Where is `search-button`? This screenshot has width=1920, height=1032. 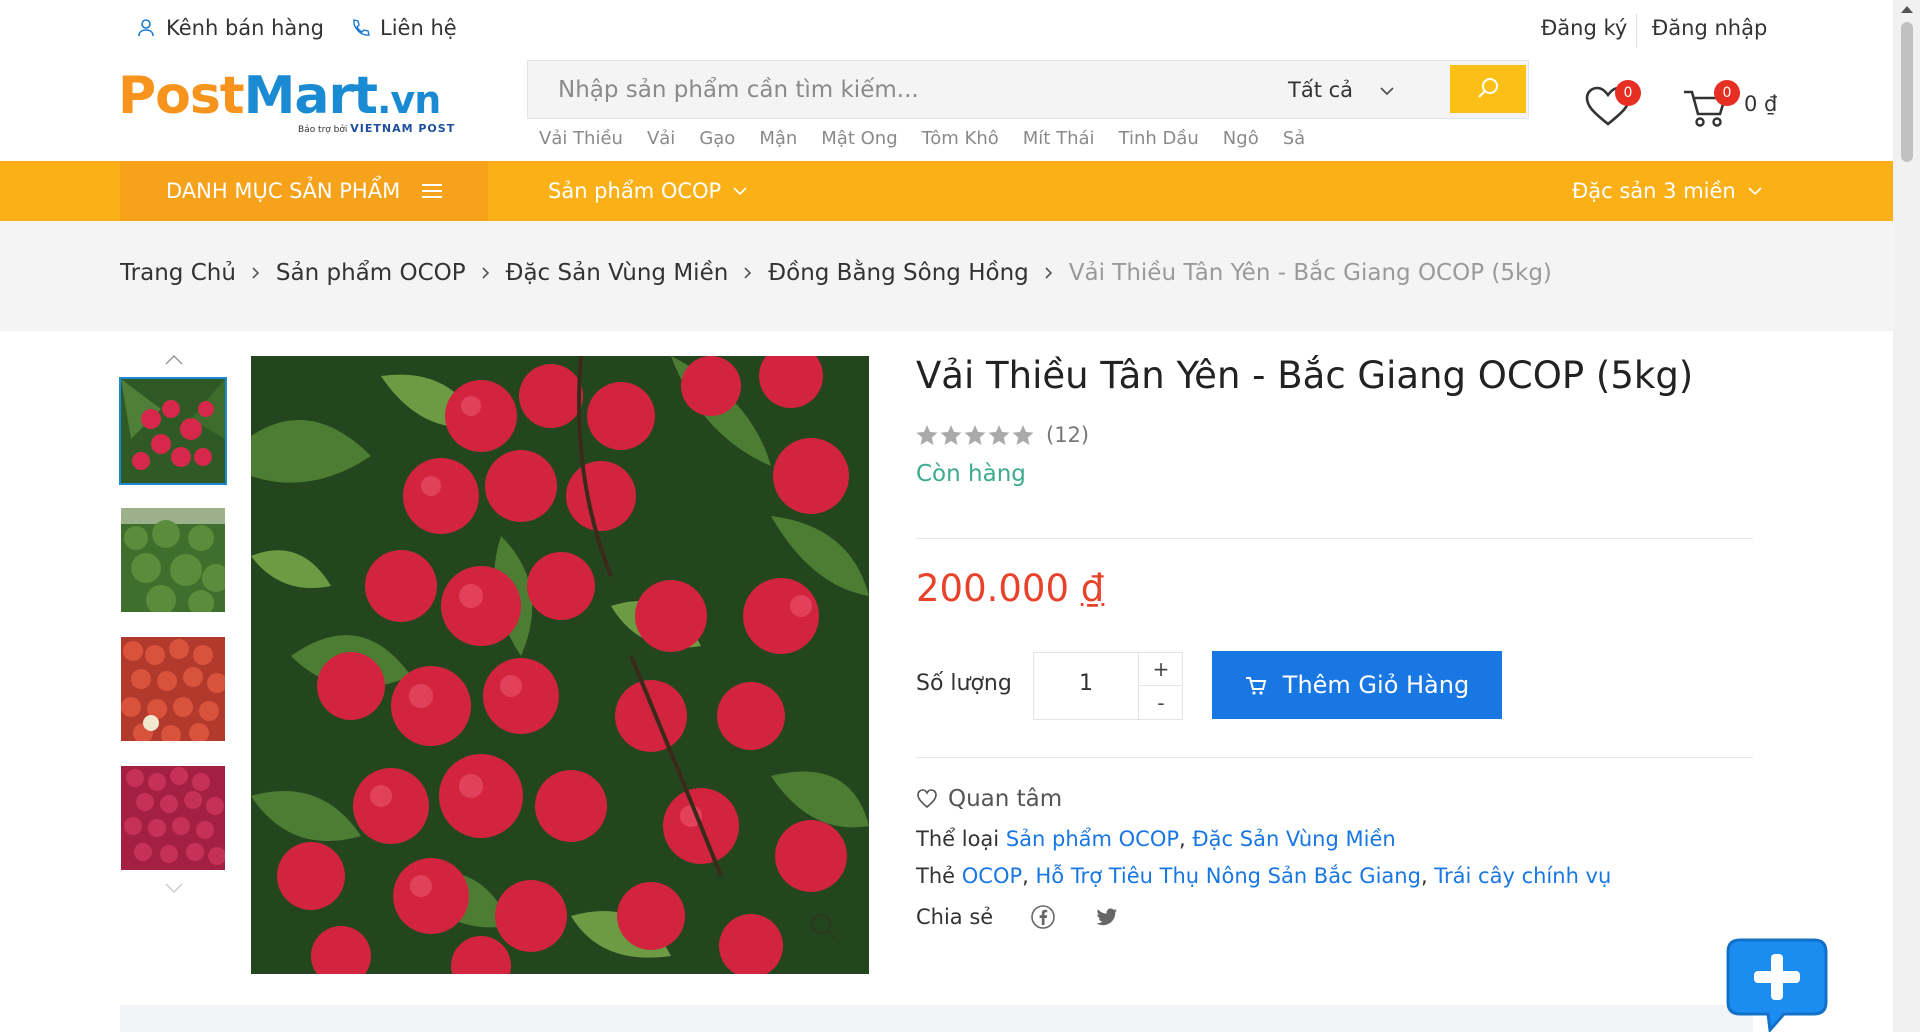 search-button is located at coordinates (1488, 89).